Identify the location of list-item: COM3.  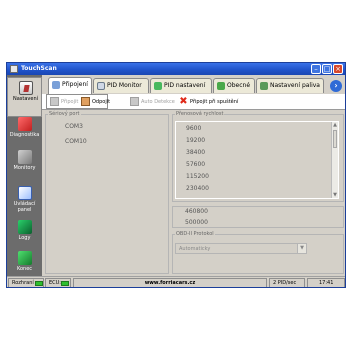
(74, 126).